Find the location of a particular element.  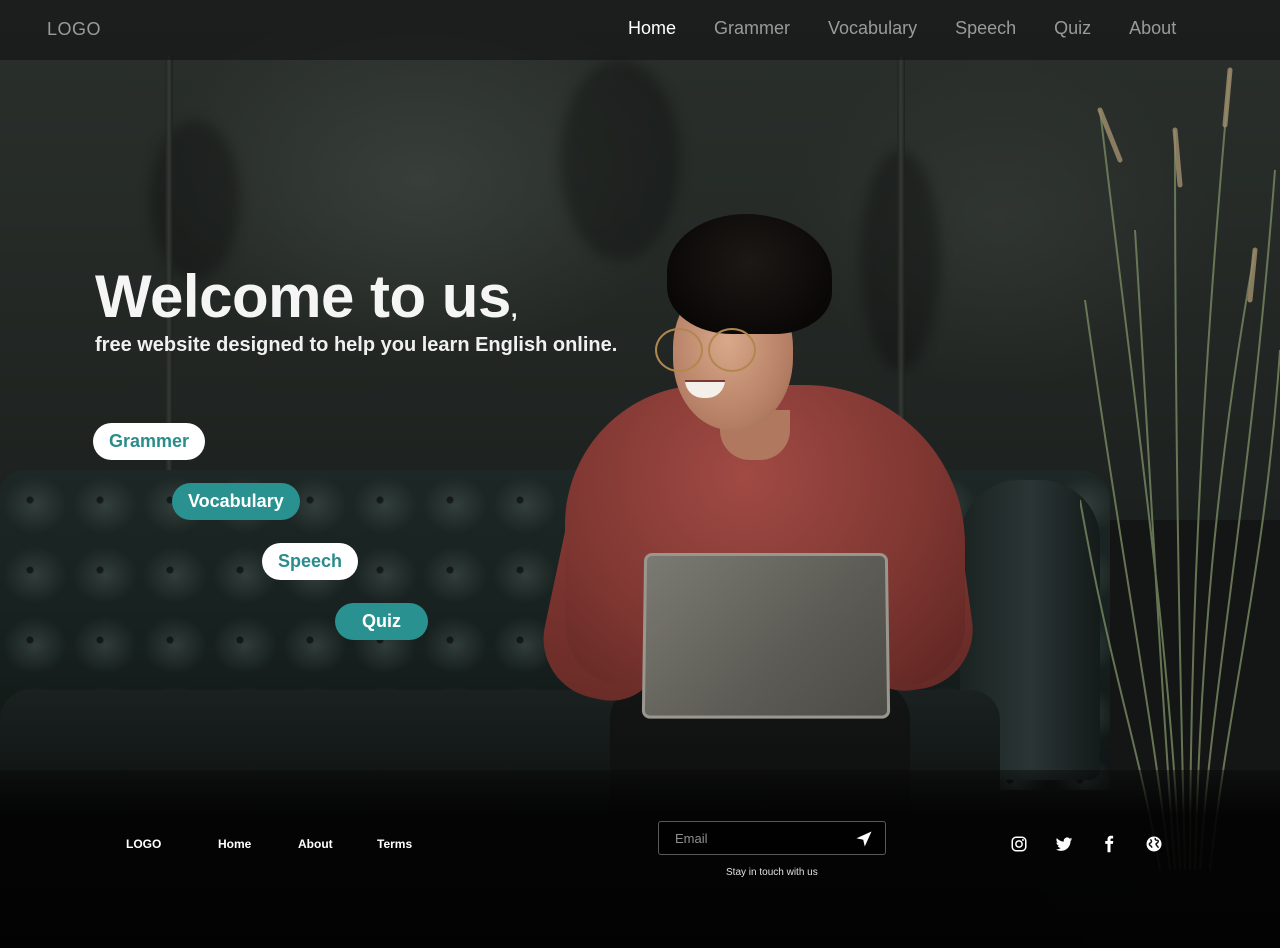

footer-logo: LOGO is located at coordinates (143, 844).